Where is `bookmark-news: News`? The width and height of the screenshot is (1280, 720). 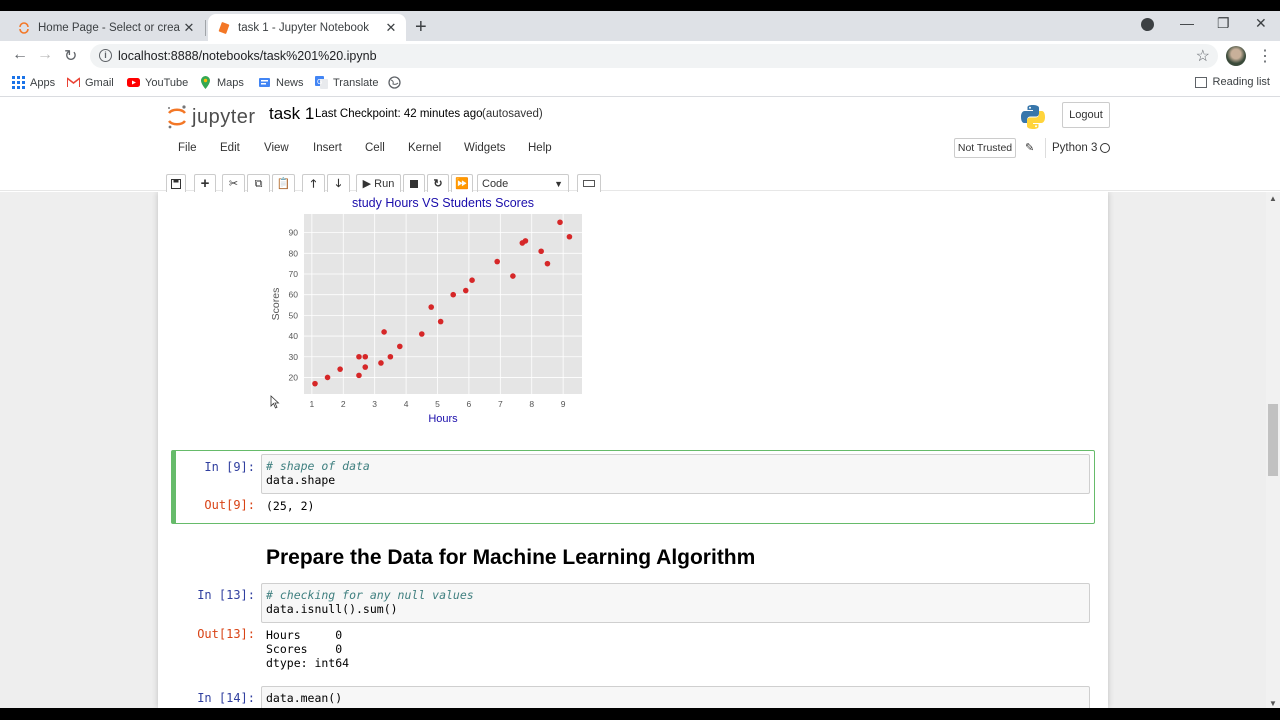
bookmark-news: News is located at coordinates (281, 82).